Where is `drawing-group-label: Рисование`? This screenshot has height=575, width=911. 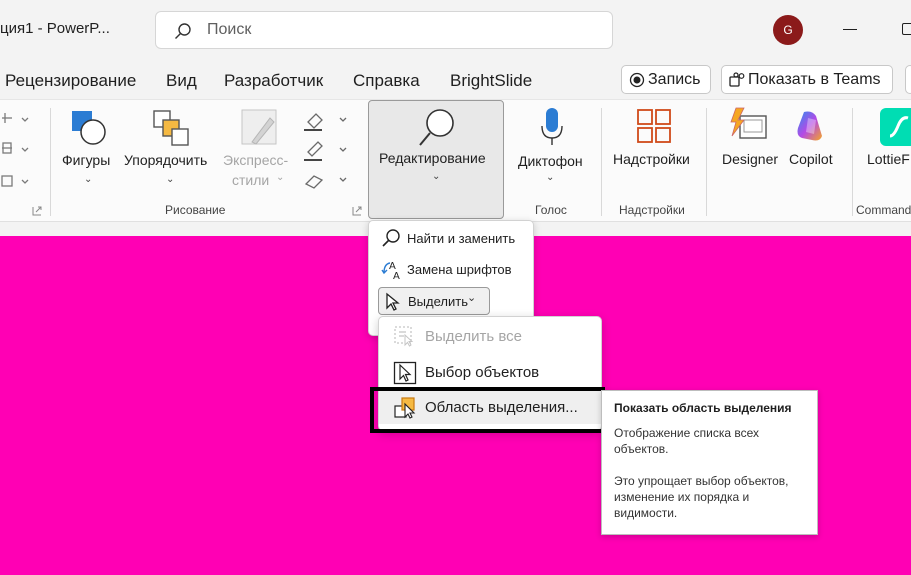
drawing-group-label: Рисование is located at coordinates (195, 210).